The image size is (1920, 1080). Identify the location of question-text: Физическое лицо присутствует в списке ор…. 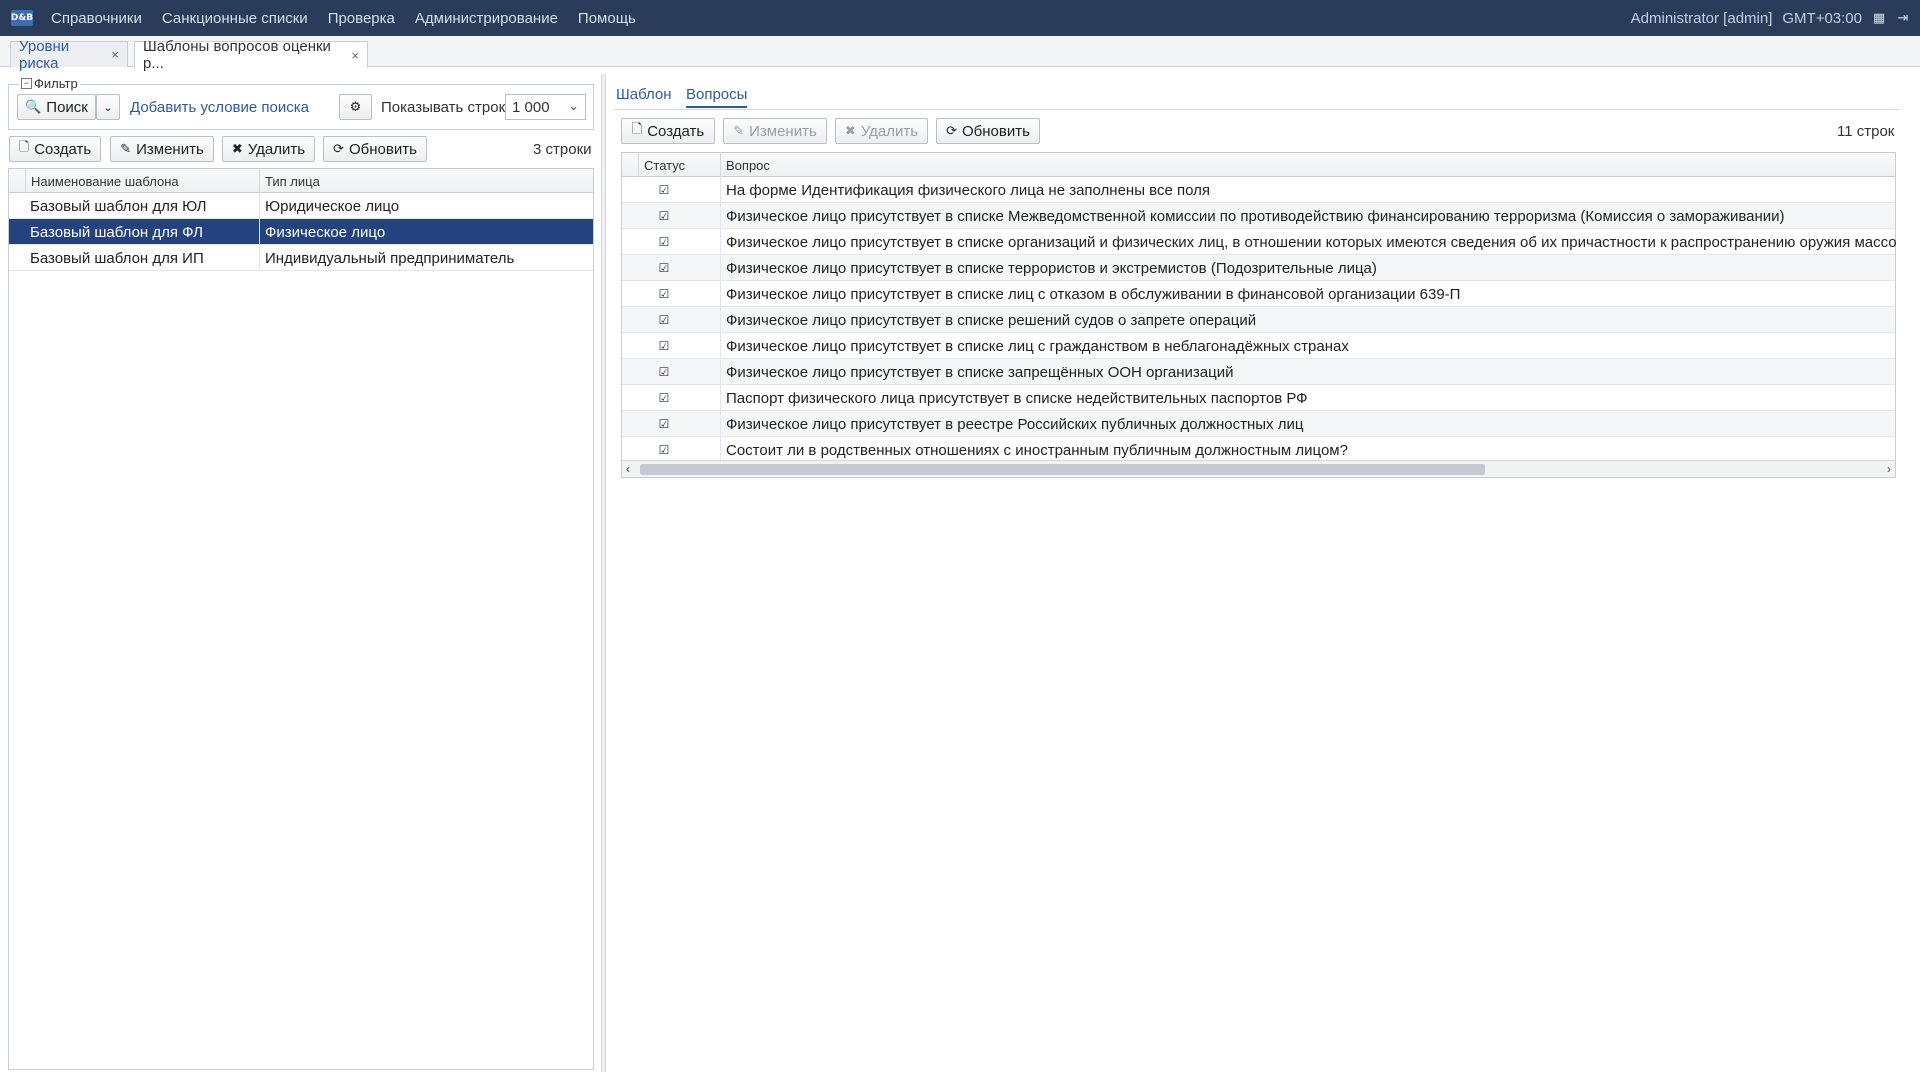
(1308, 242).